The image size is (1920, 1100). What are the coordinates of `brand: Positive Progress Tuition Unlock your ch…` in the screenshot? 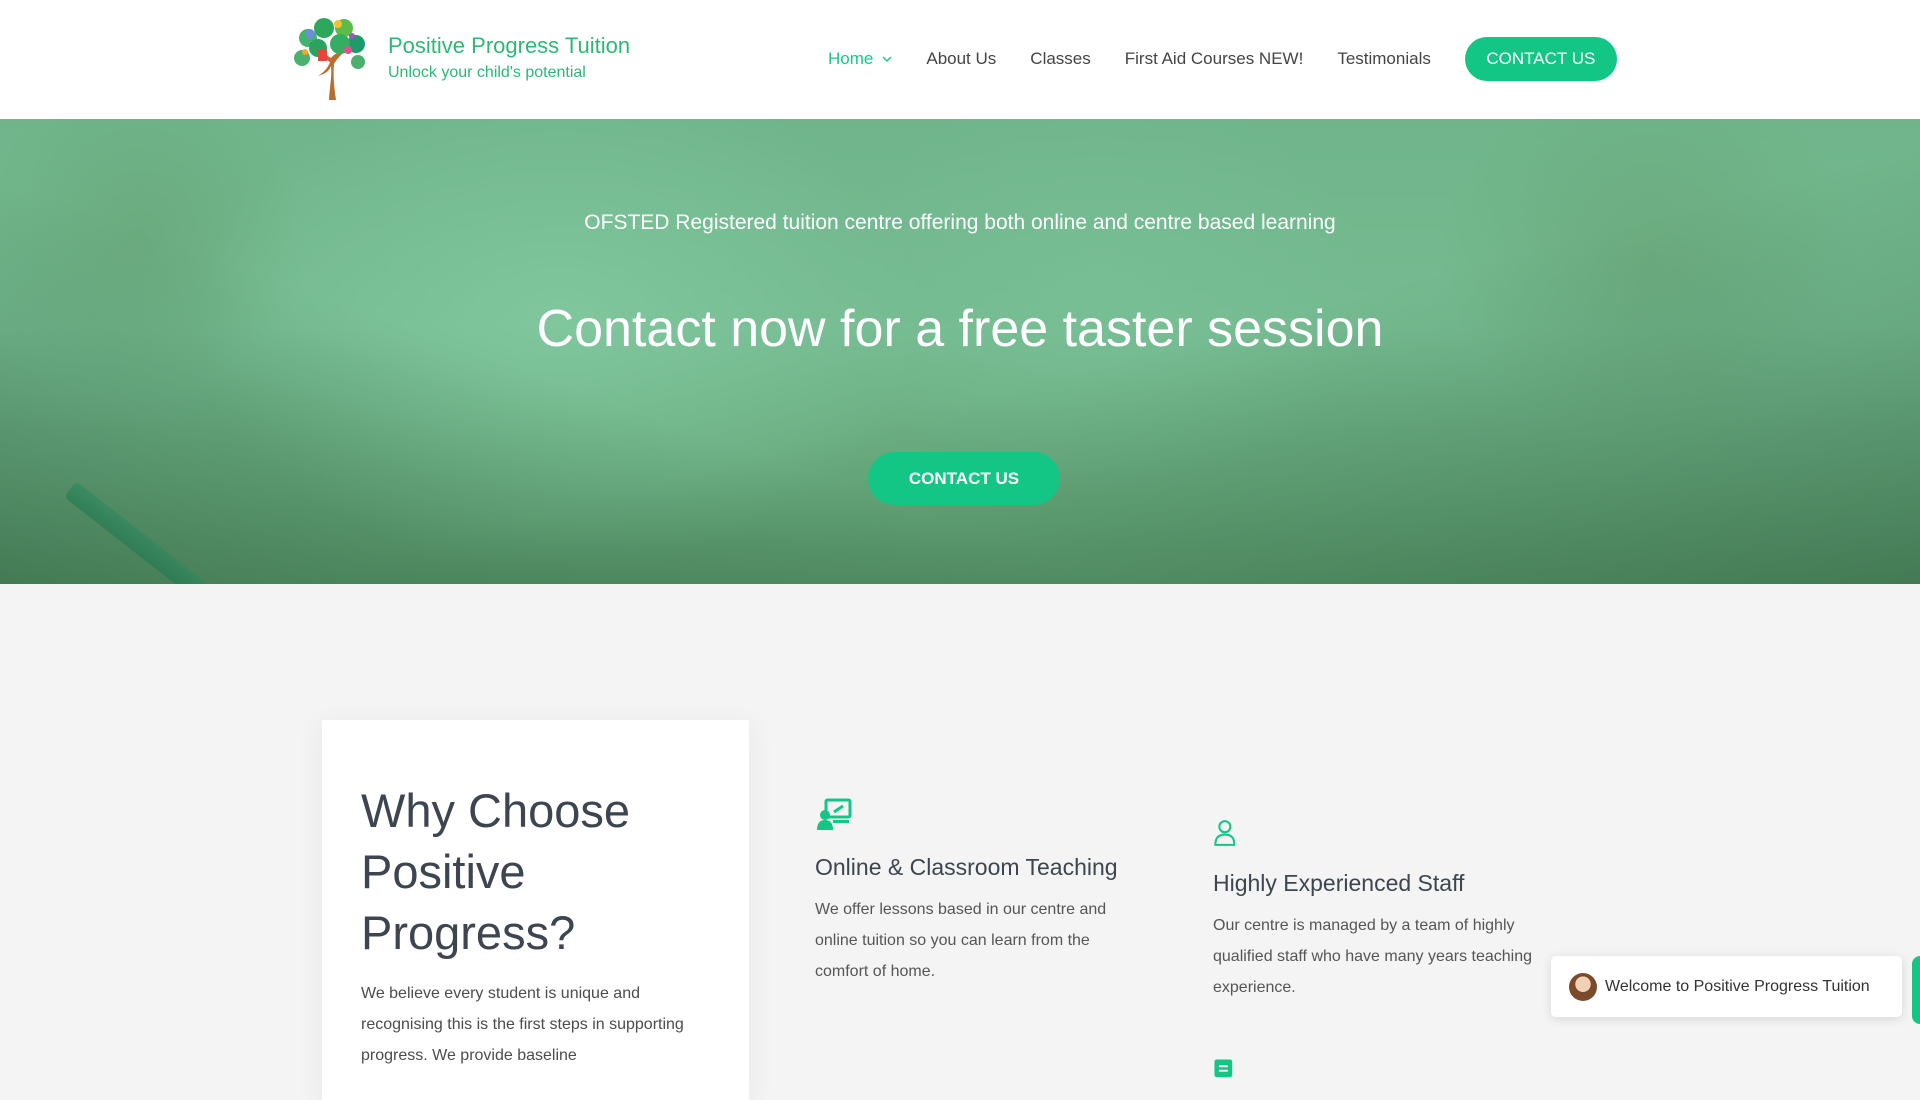 It's located at (509, 57).